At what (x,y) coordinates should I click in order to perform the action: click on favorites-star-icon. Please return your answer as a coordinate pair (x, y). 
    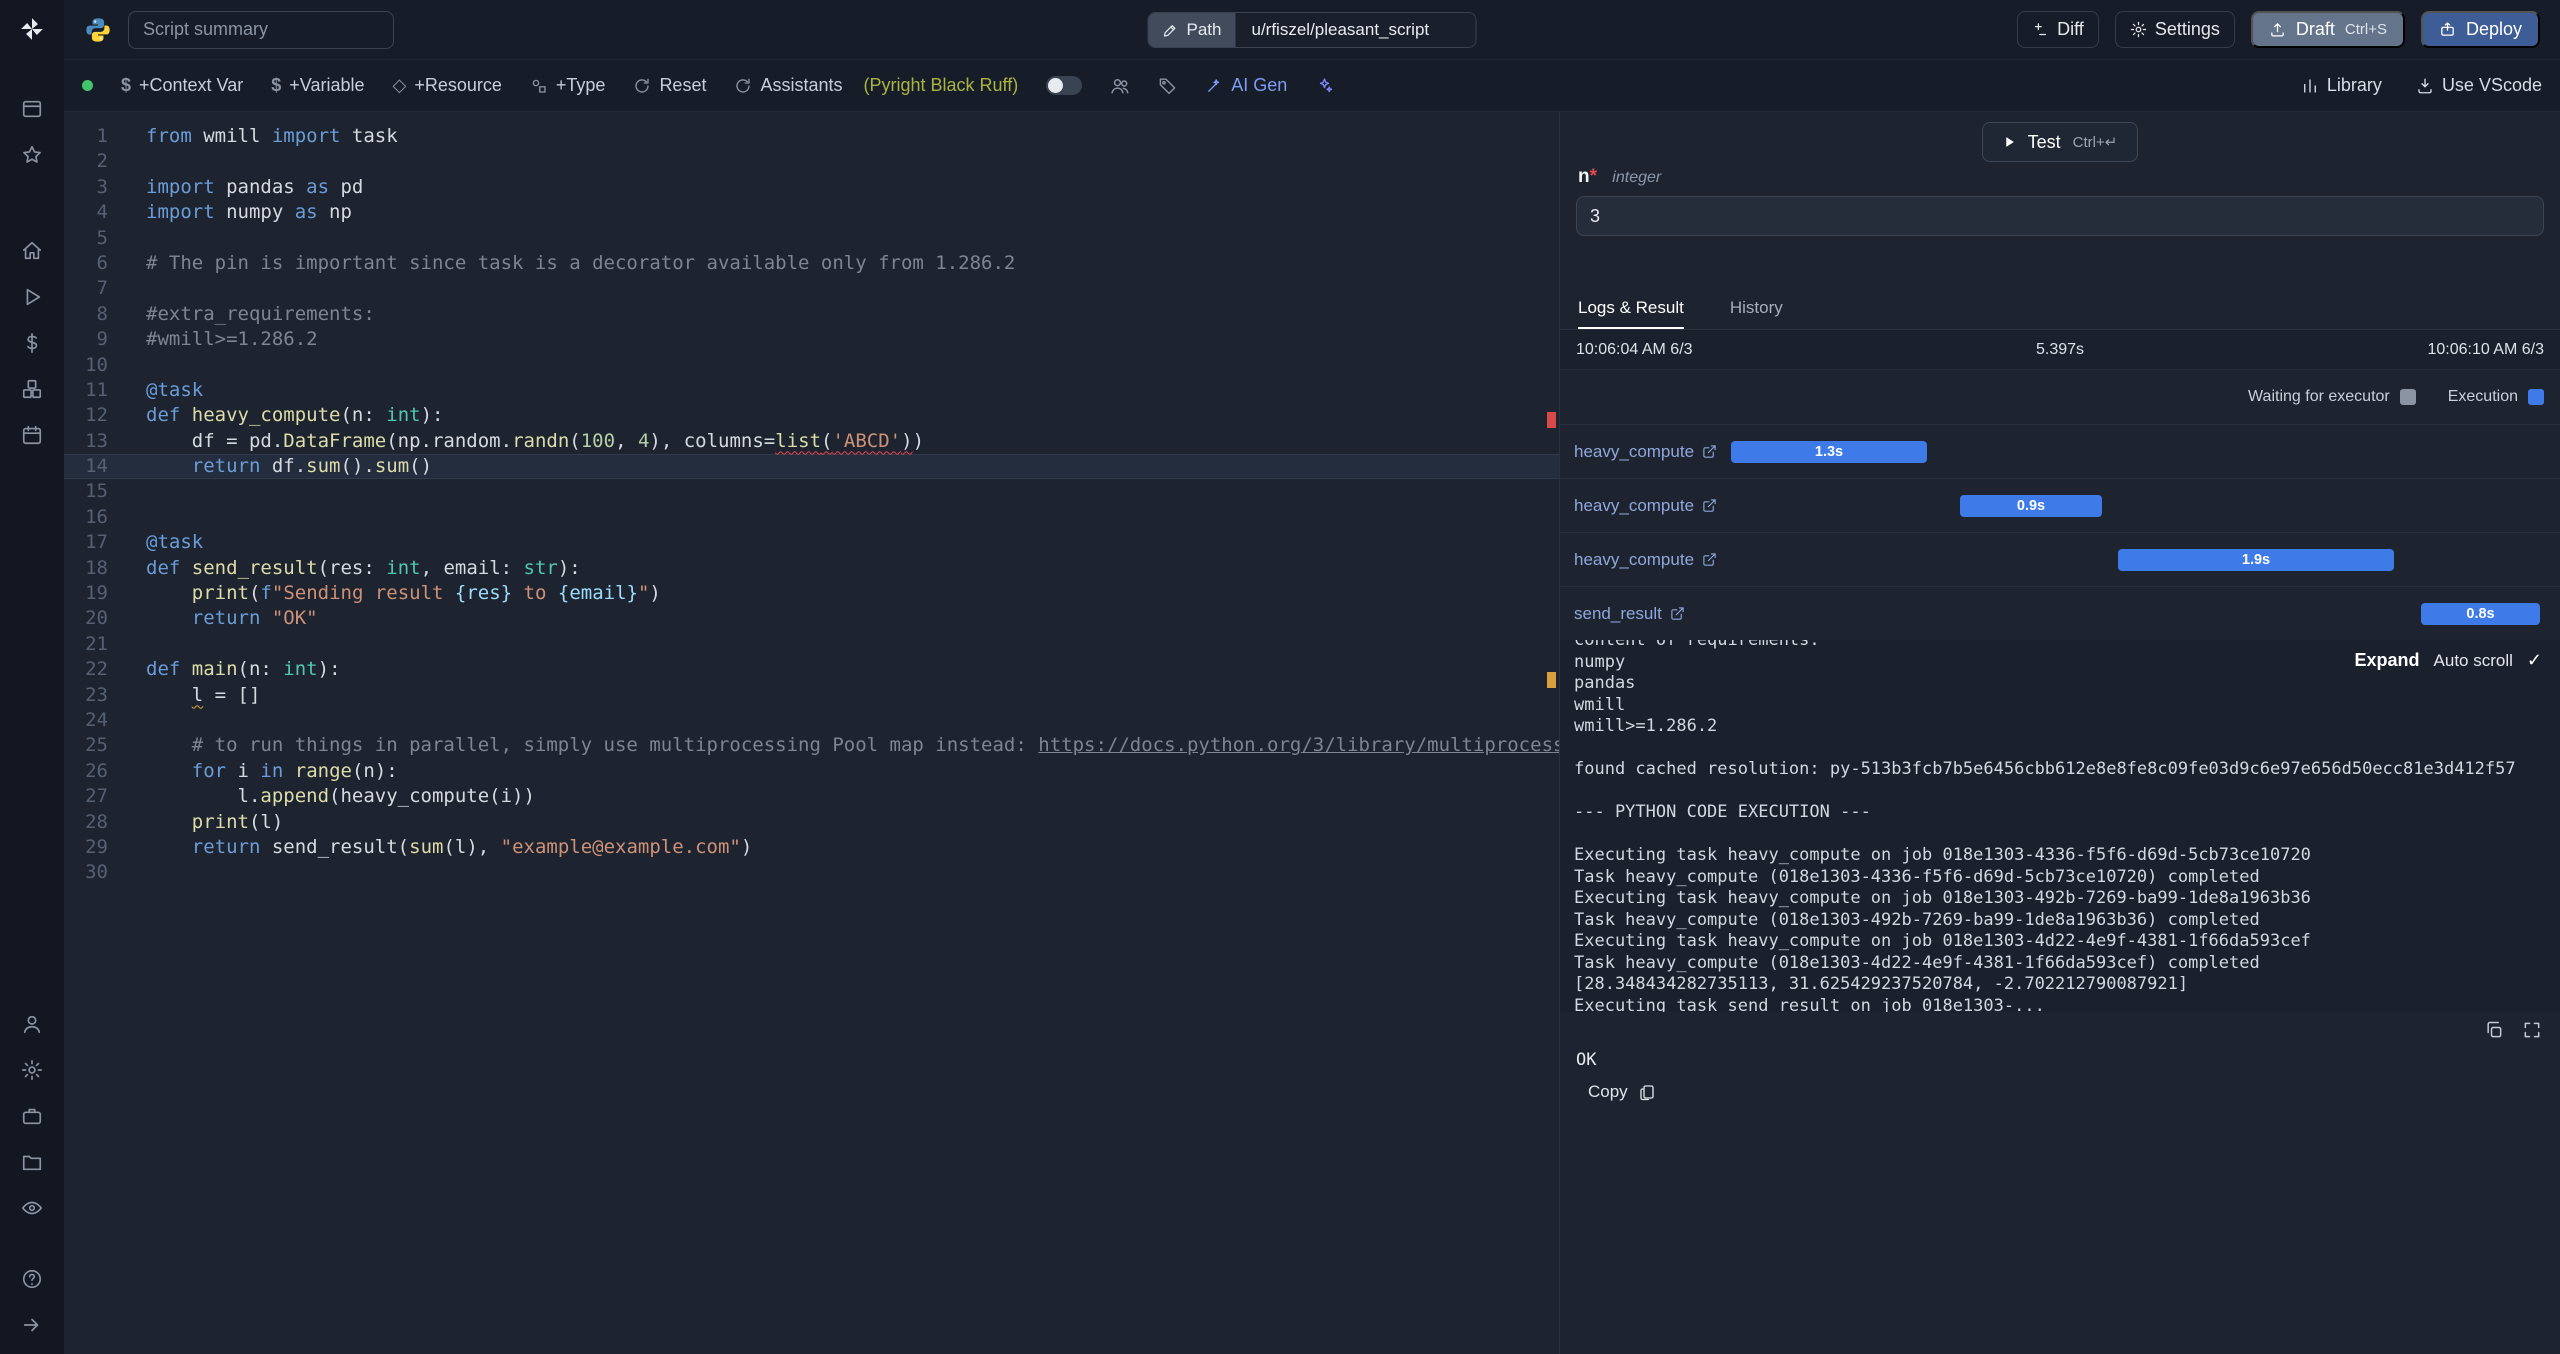
    Looking at the image, I should click on (32, 155).